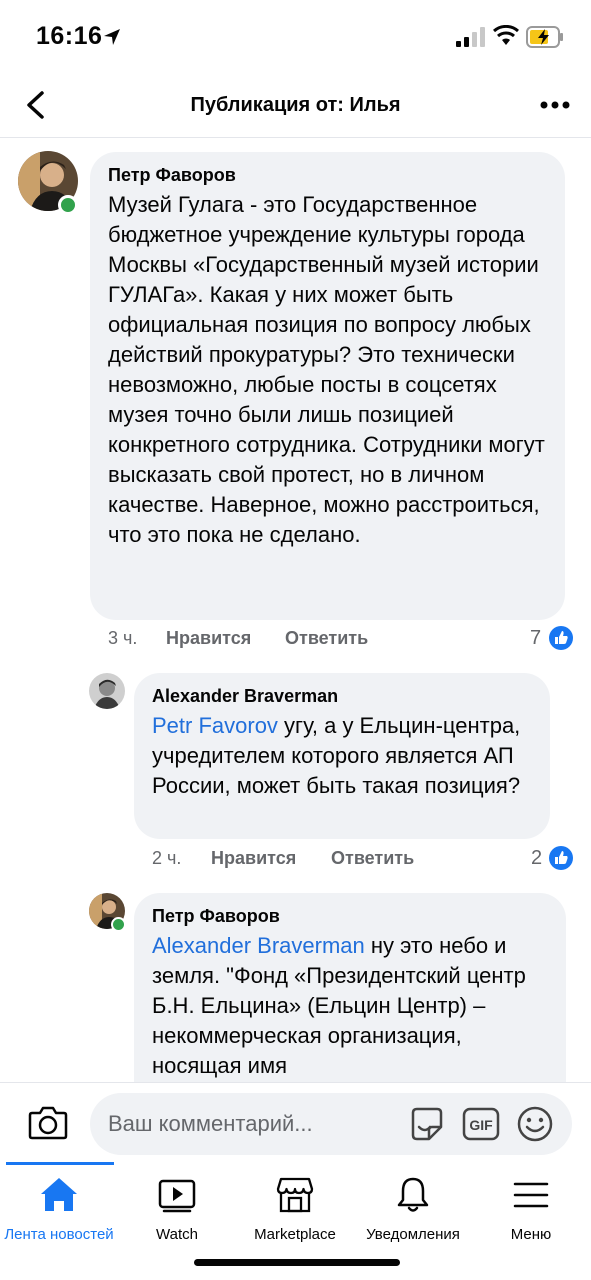 The height and width of the screenshot is (1280, 591). I want to click on active-tab-indicator, so click(60, 1163).